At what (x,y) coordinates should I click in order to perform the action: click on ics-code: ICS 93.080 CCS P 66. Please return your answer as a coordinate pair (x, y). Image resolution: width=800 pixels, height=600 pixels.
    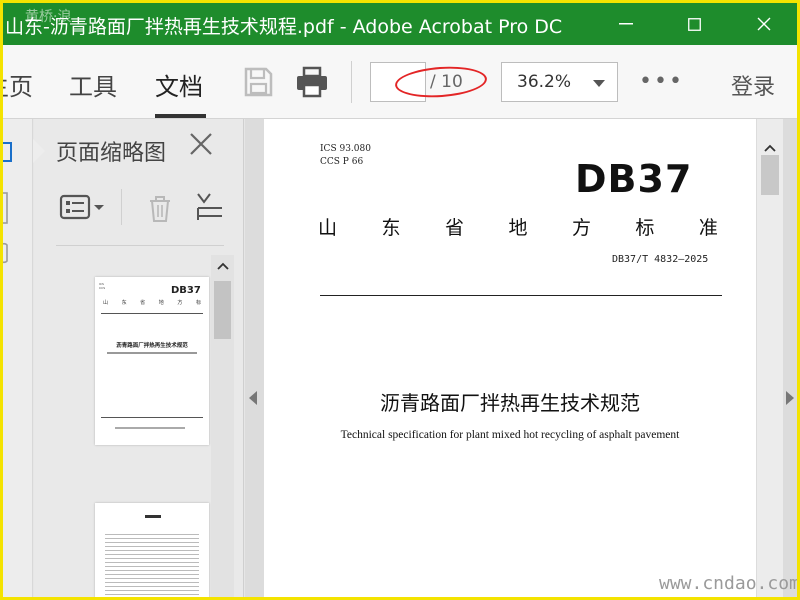
    Looking at the image, I should click on (345, 156).